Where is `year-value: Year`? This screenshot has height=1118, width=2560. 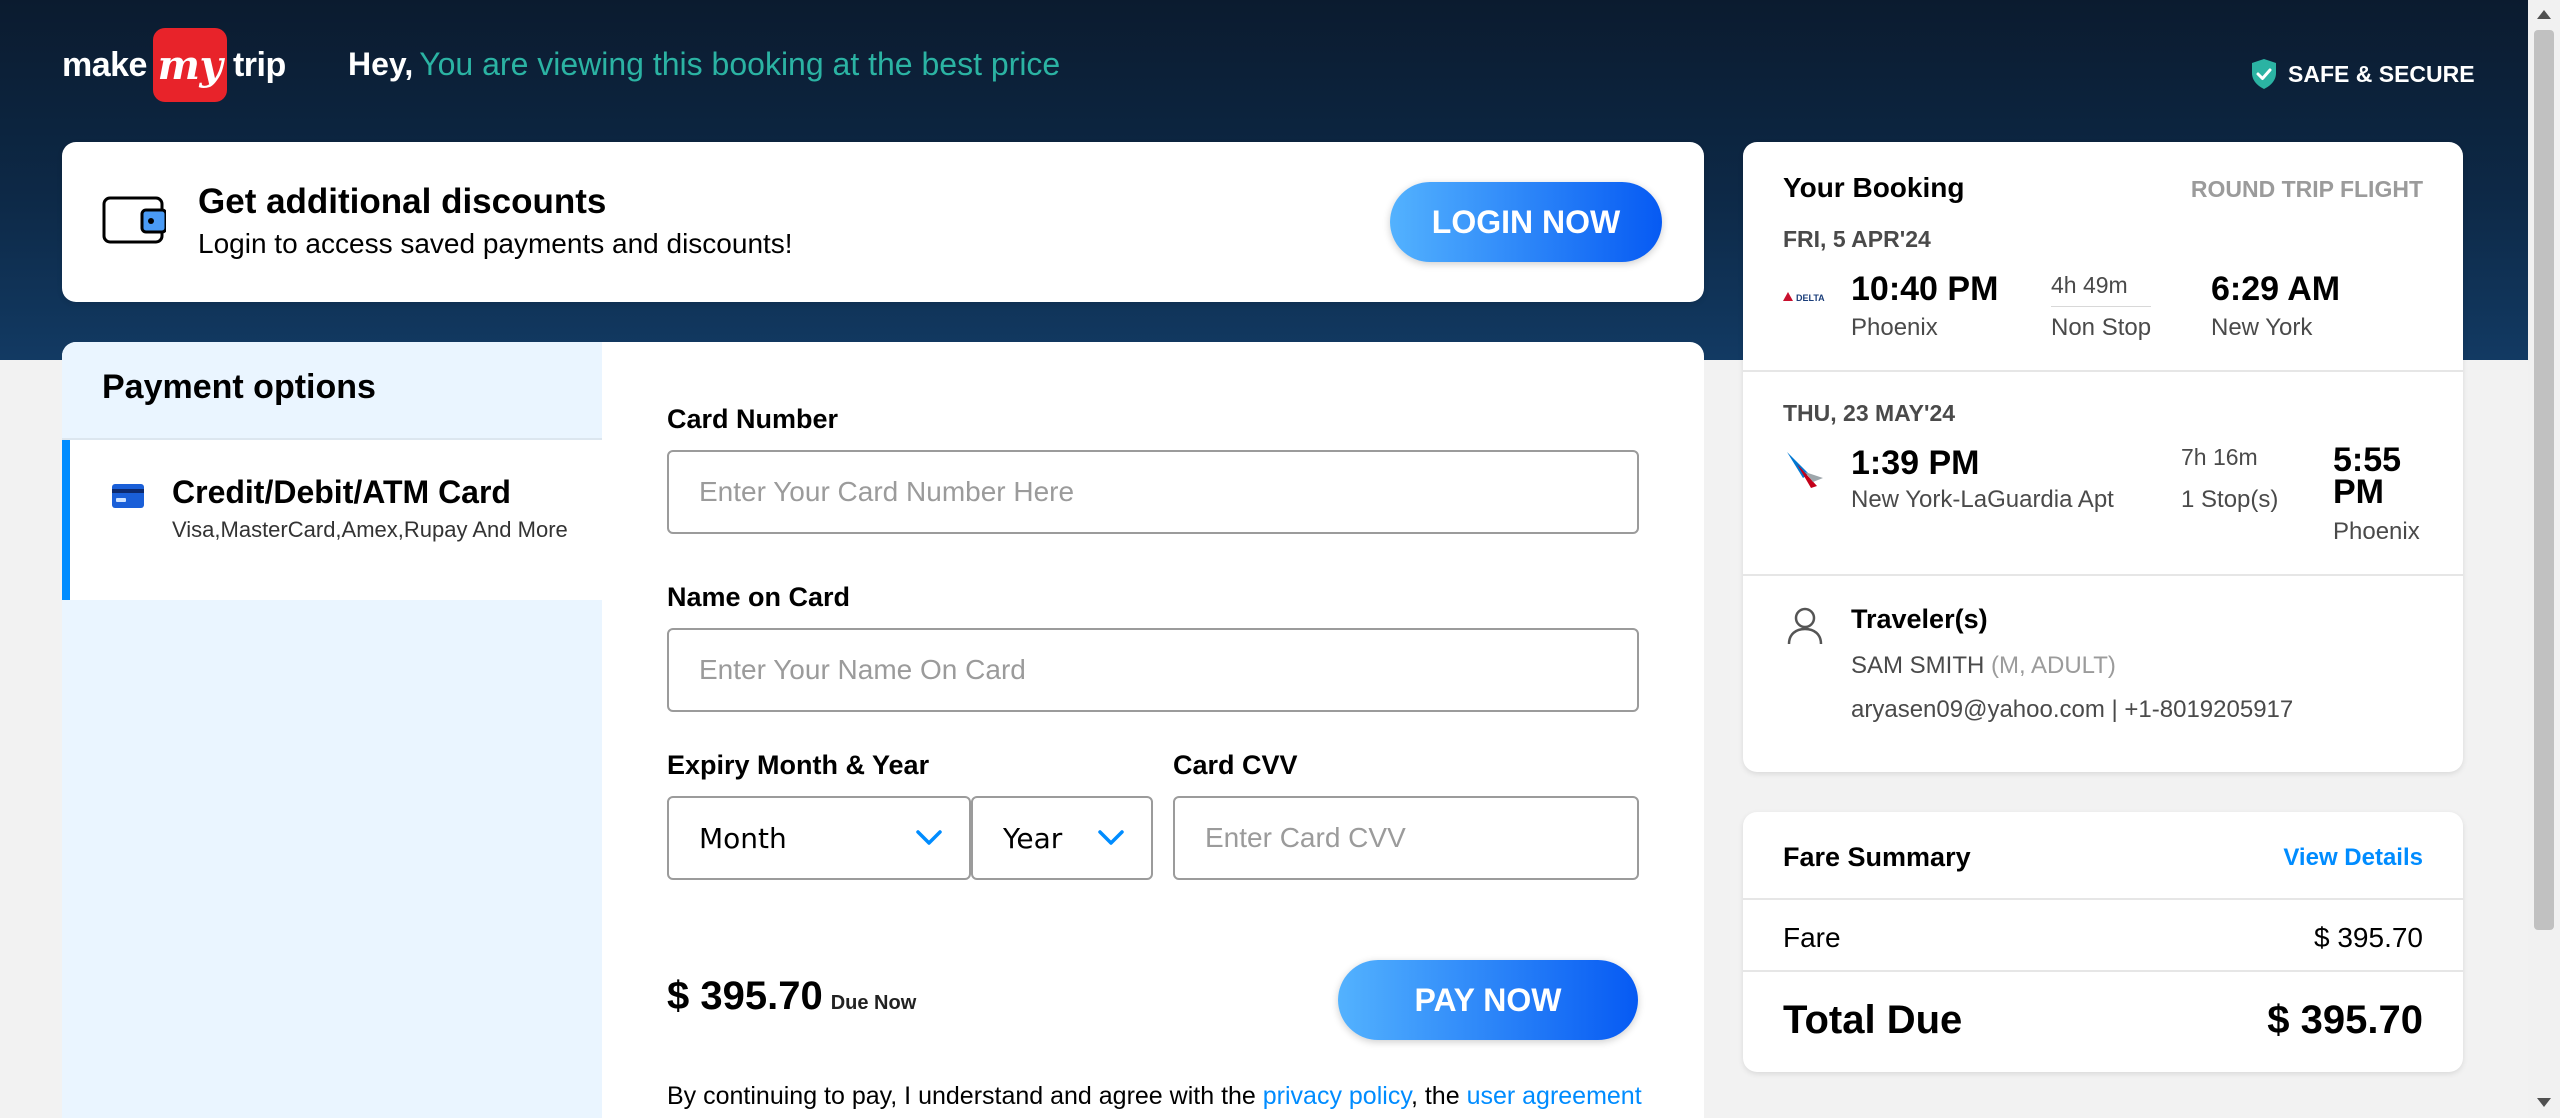
year-value: Year is located at coordinates (1033, 838).